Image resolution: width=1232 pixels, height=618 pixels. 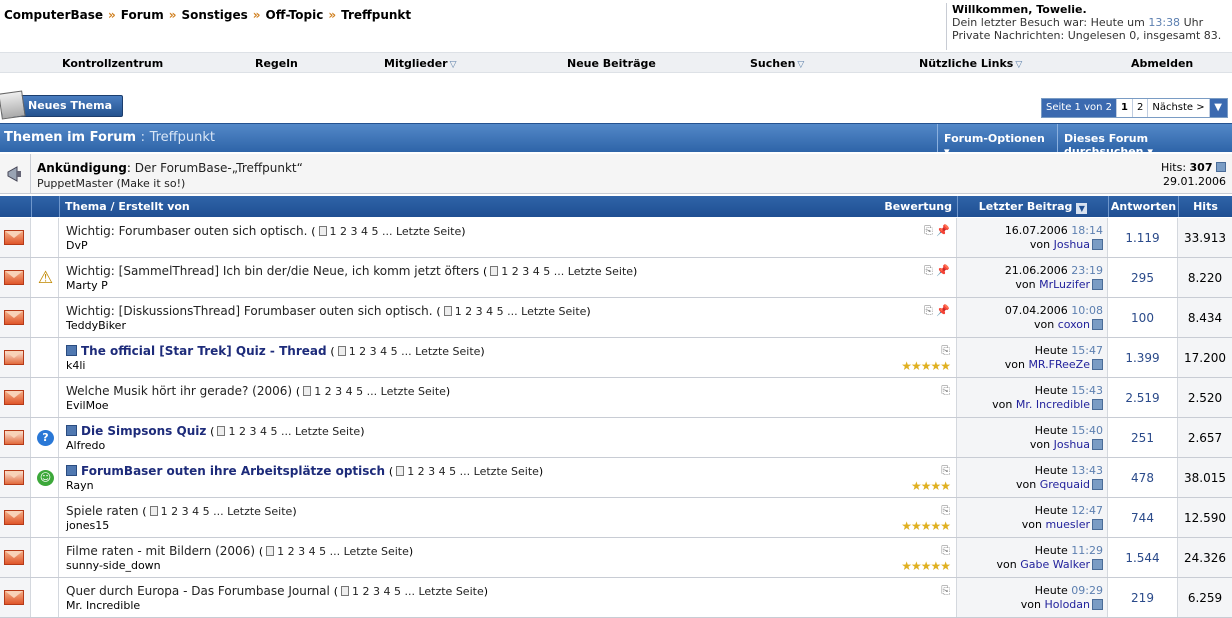 I want to click on thread-author: Rayn, so click(x=80, y=485).